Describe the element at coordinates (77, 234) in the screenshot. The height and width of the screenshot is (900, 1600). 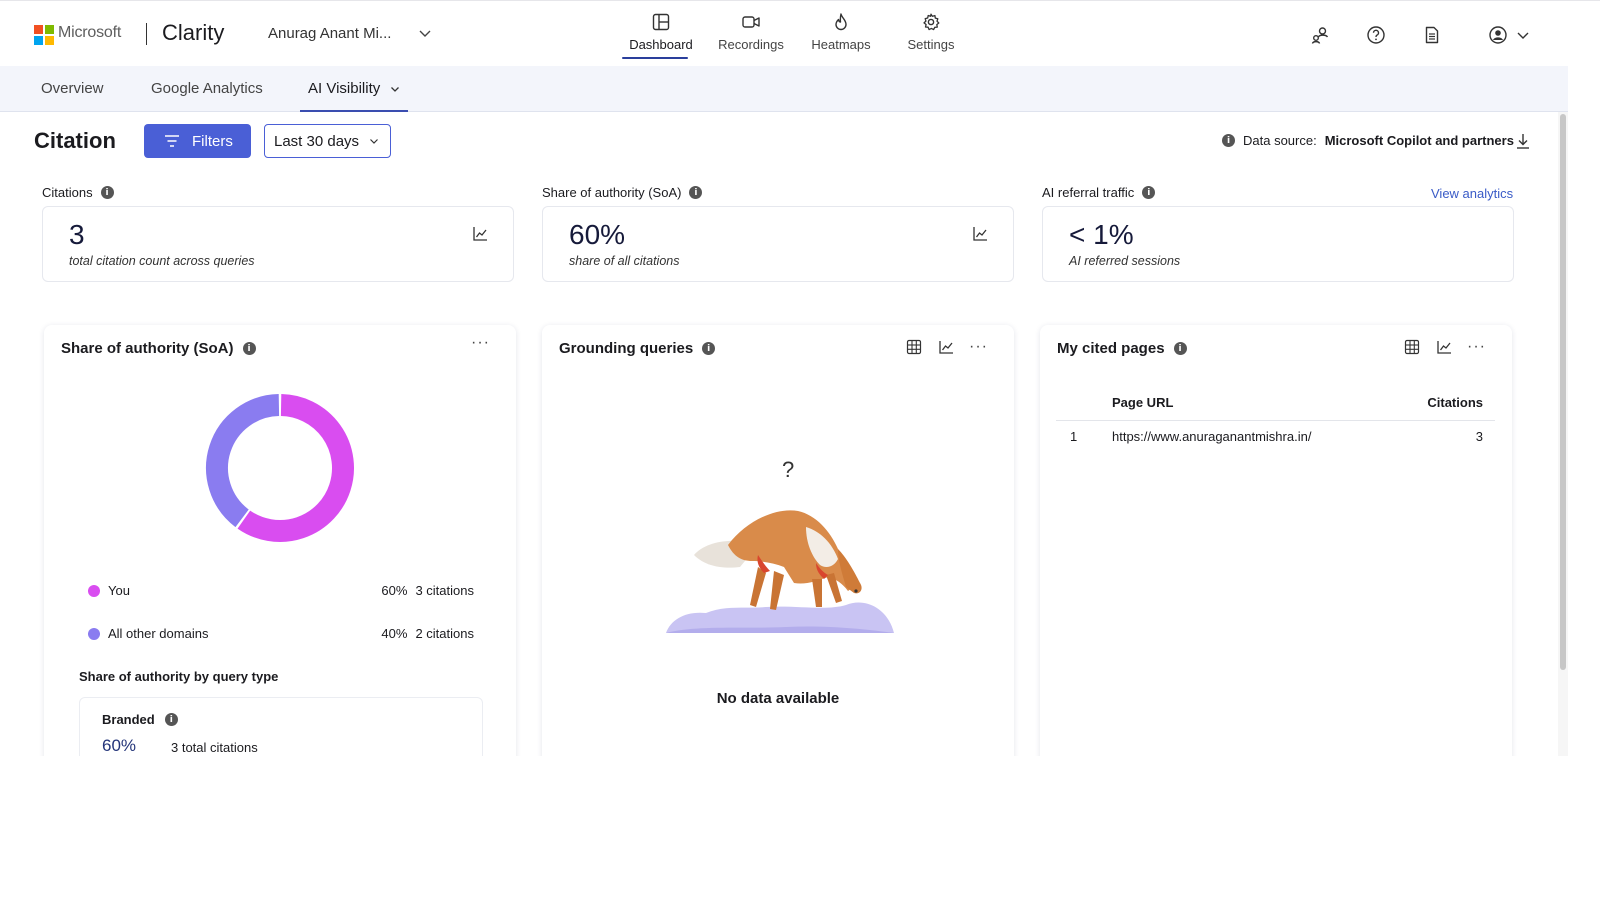
I see `kpi-value: 3` at that location.